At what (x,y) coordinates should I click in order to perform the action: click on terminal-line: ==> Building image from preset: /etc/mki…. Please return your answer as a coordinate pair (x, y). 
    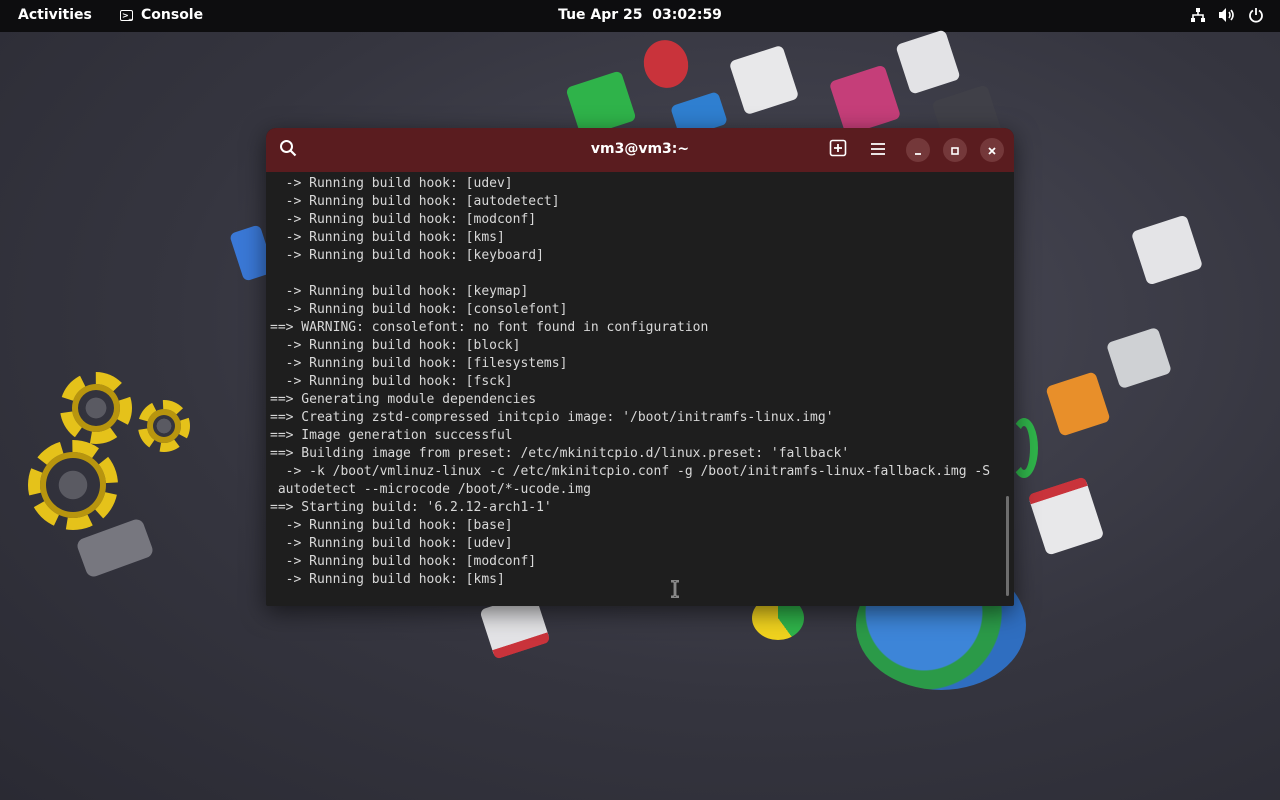
    Looking at the image, I should click on (560, 453).